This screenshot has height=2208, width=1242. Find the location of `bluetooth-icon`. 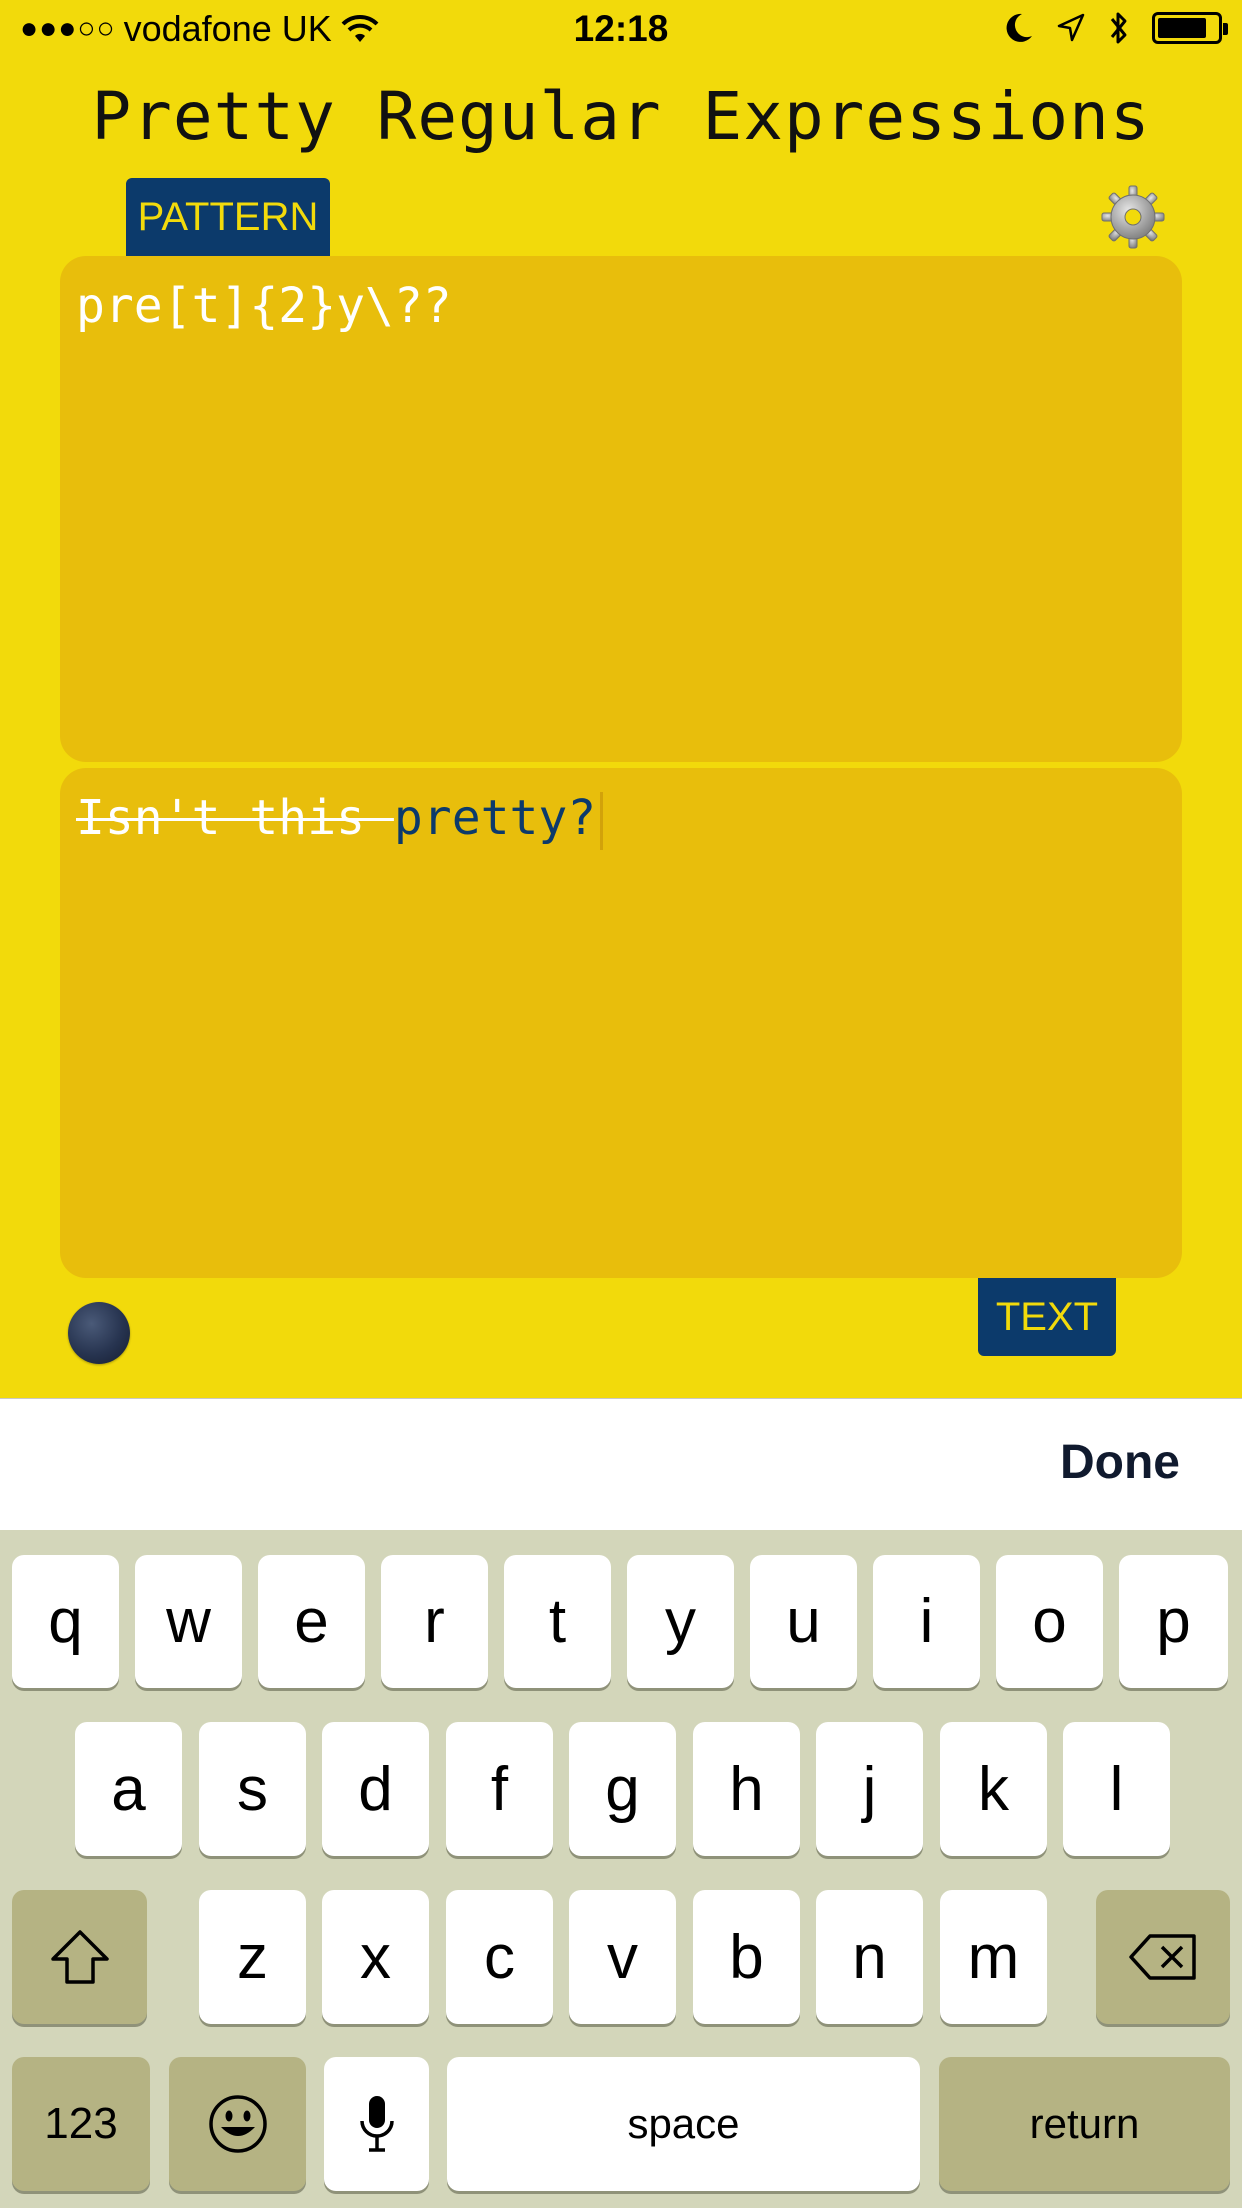

bluetooth-icon is located at coordinates (1118, 28).